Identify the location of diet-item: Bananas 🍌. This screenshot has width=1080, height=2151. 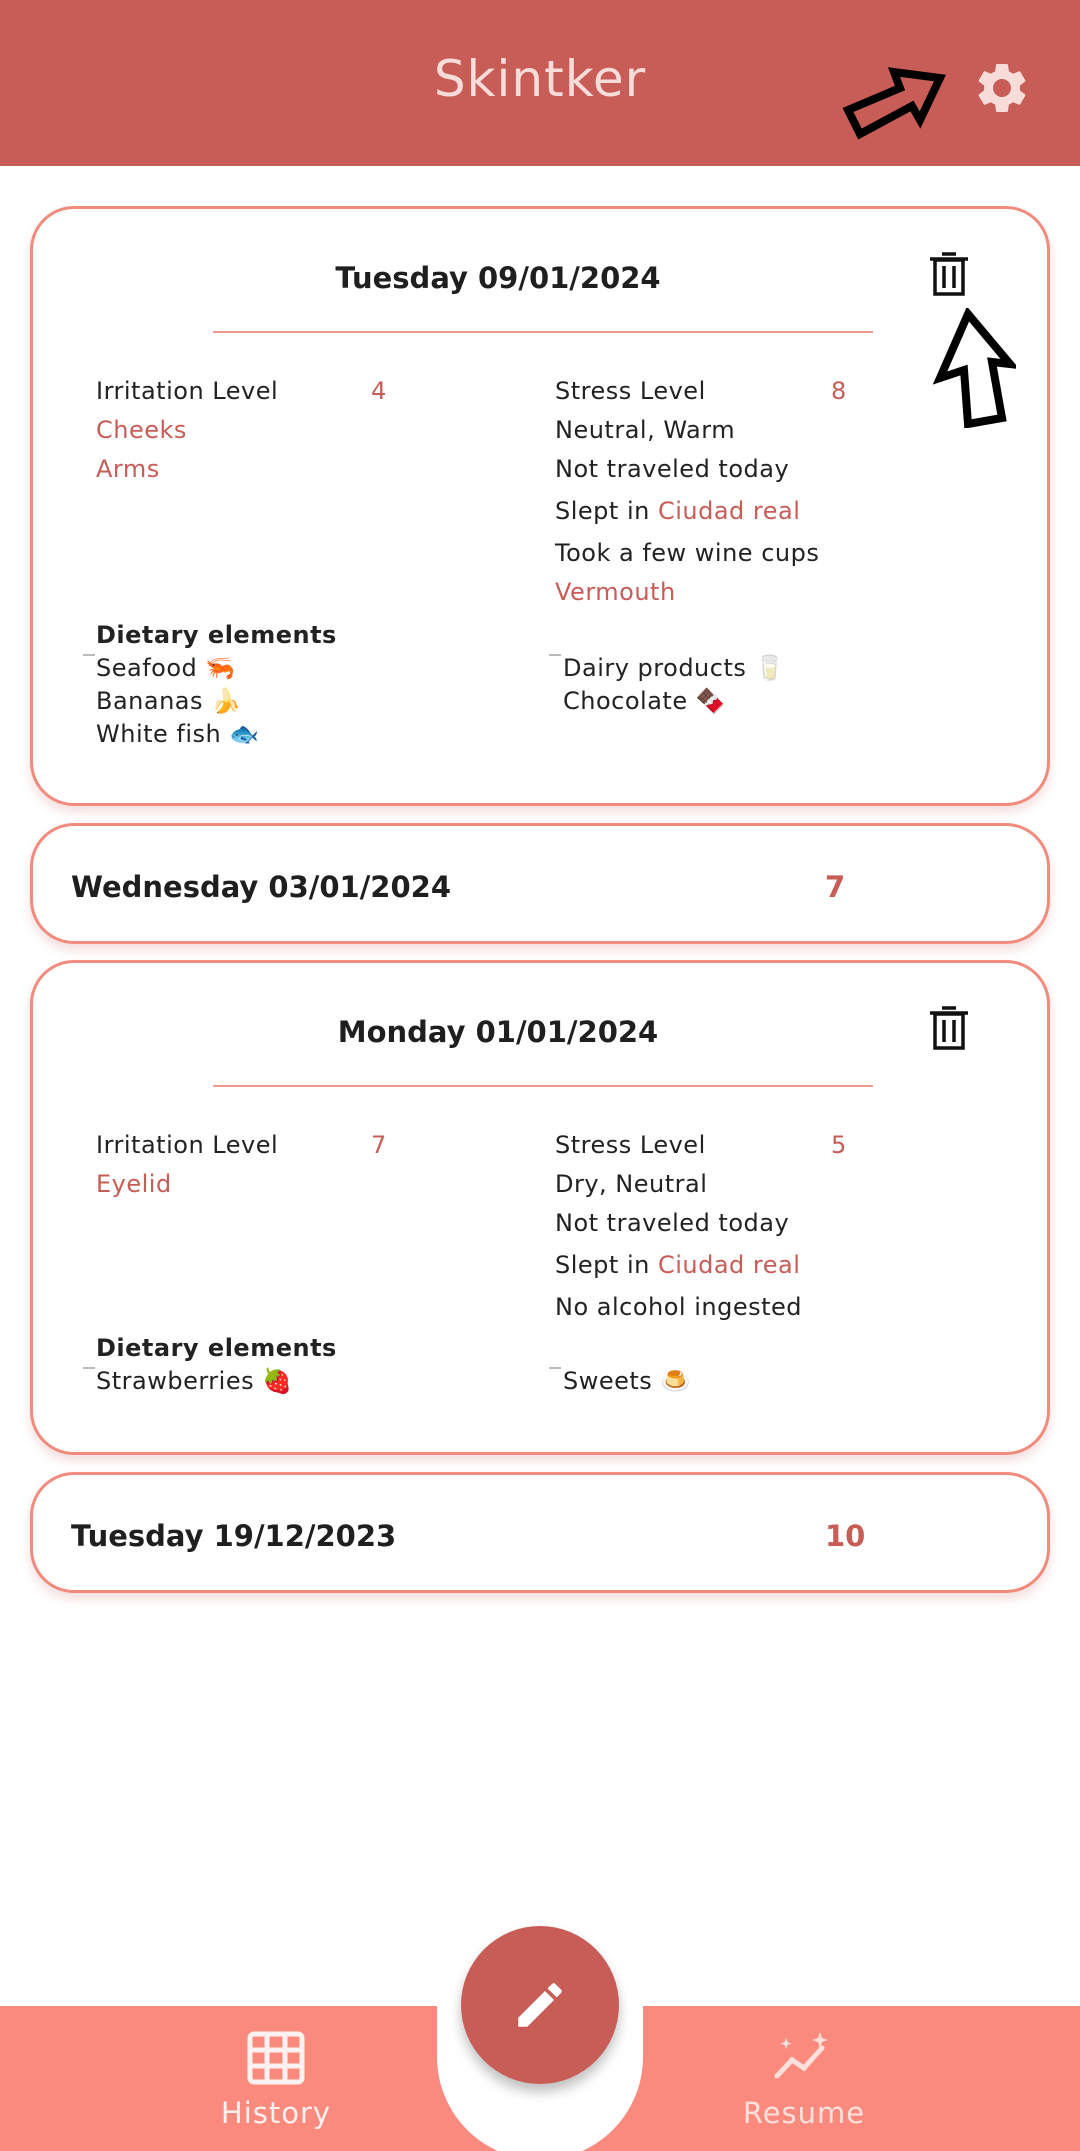
(169, 701).